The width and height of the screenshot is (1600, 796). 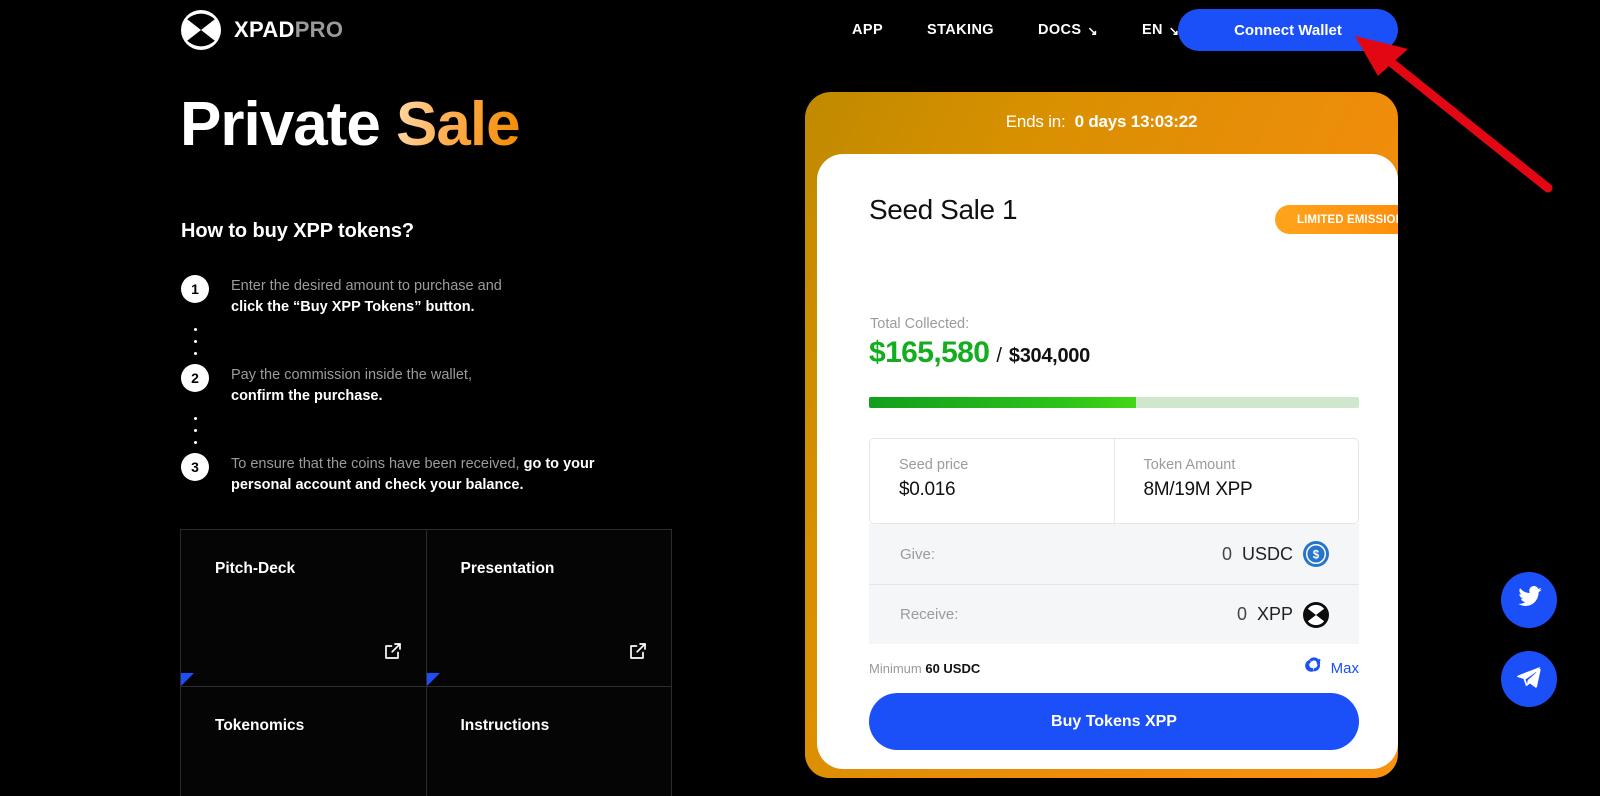 What do you see at coordinates (1274, 614) in the screenshot?
I see `receive-ticker: XPP` at bounding box center [1274, 614].